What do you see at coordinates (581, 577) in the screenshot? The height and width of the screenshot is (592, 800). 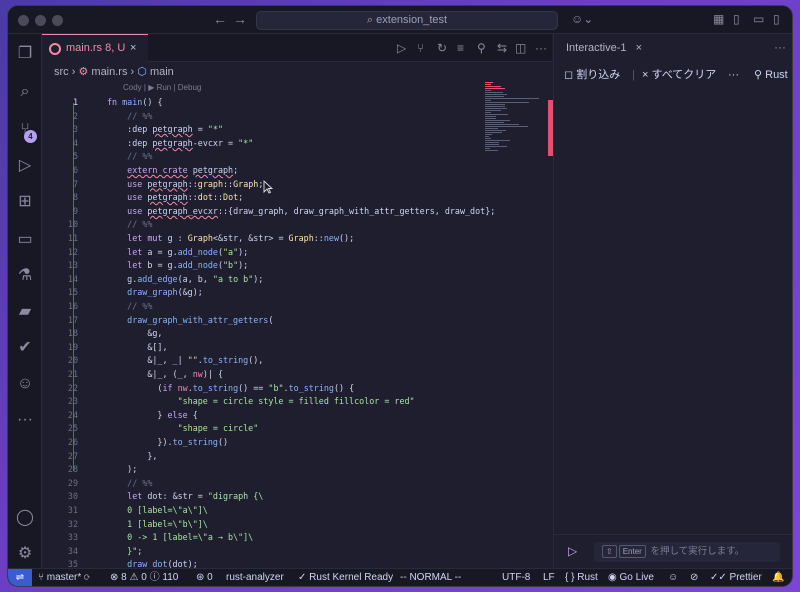 I see `language-status: { } Rust` at bounding box center [581, 577].